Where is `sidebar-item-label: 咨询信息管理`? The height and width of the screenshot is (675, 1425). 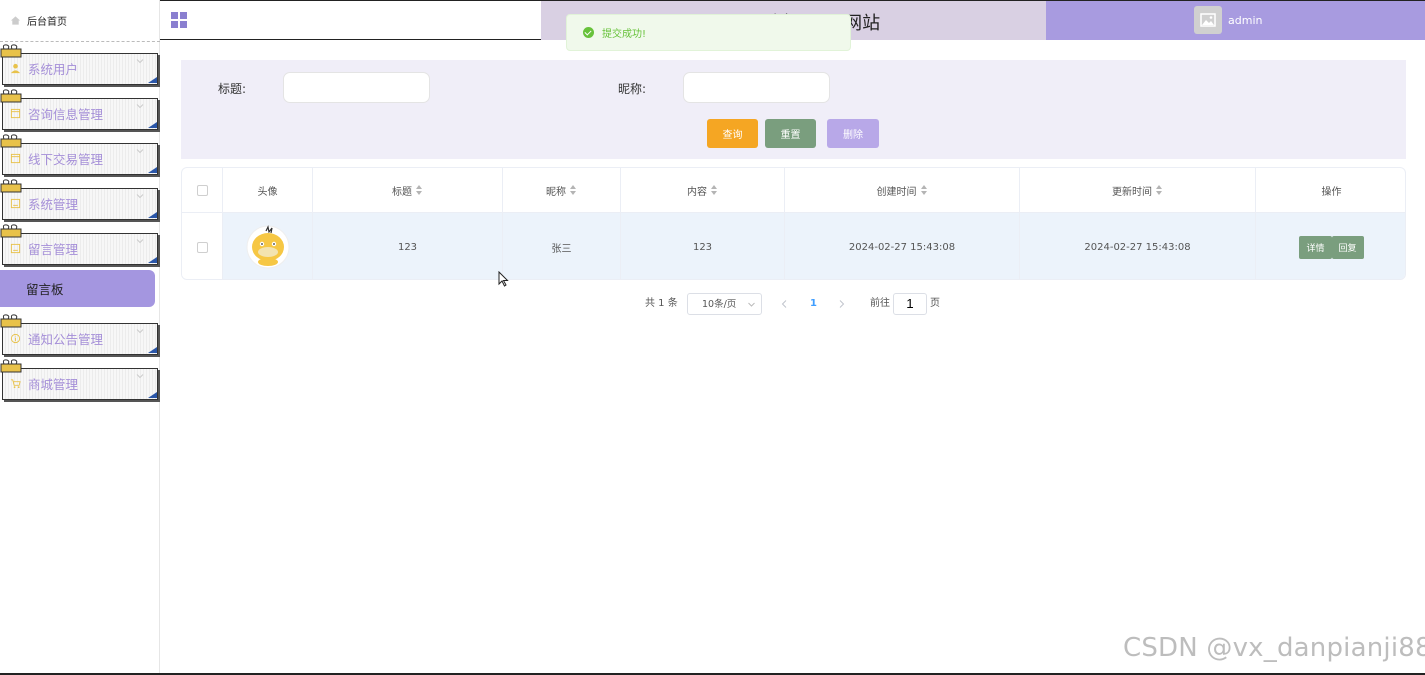 sidebar-item-label: 咨询信息管理 is located at coordinates (66, 114).